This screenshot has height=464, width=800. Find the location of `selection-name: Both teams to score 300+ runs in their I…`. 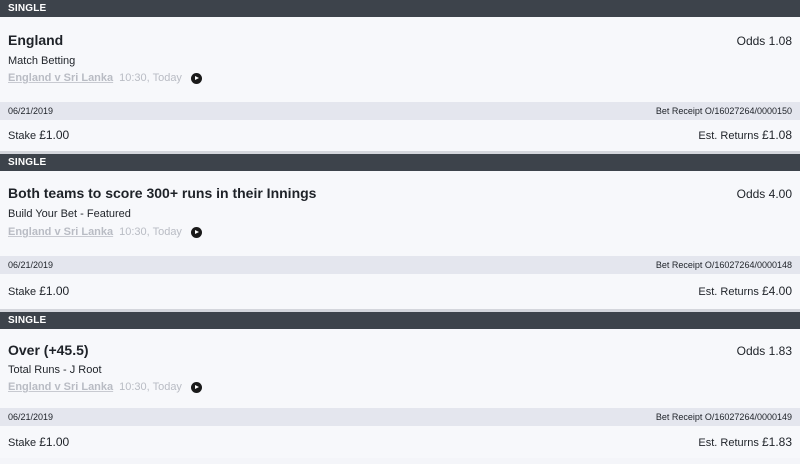

selection-name: Both teams to score 300+ runs in their I… is located at coordinates (162, 193).